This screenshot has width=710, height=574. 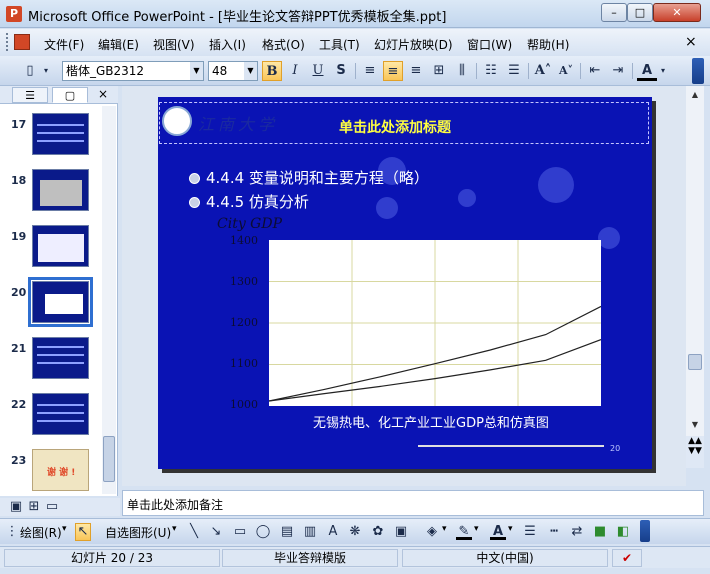 What do you see at coordinates (64, 44) in the screenshot?
I see `menu-file: 文件(F)` at bounding box center [64, 44].